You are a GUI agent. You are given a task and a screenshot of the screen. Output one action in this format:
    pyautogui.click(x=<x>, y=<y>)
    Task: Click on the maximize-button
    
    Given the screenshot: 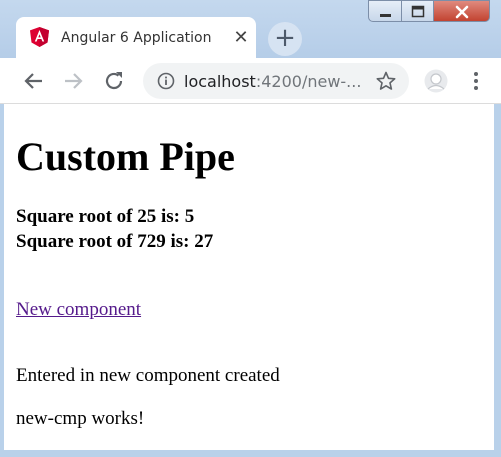 What is the action you would take?
    pyautogui.click(x=417, y=11)
    